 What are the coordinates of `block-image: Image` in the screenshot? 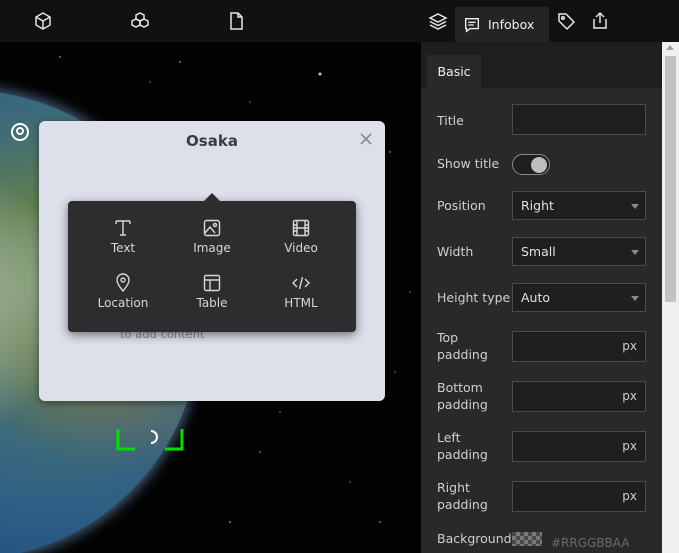 It's located at (212, 243).